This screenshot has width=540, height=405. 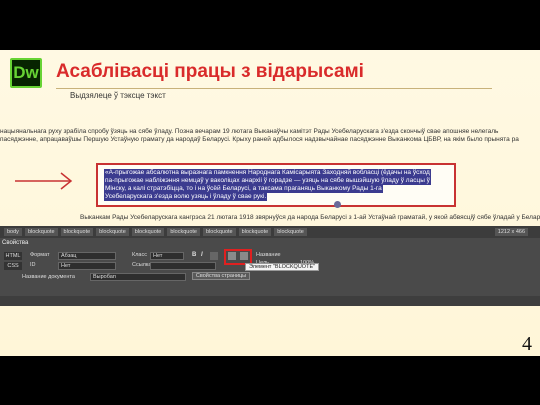 I want to click on name-label: Название, so click(x=268, y=255).